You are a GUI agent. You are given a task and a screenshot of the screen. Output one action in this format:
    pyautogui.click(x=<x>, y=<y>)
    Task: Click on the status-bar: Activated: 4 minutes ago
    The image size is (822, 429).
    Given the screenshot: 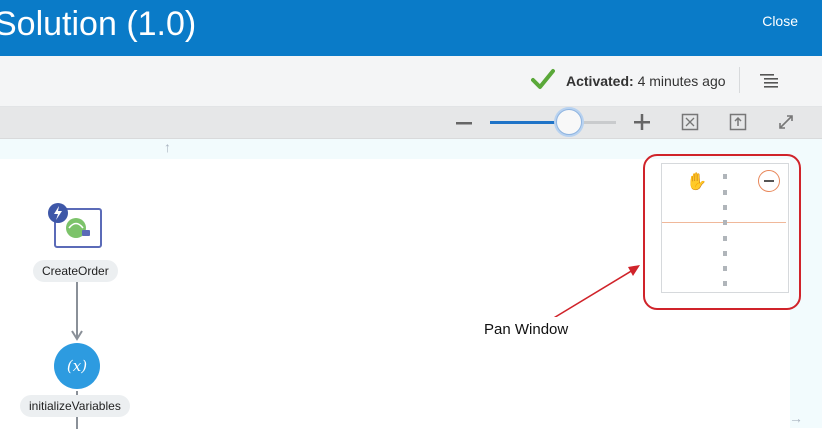 What is the action you would take?
    pyautogui.click(x=411, y=81)
    